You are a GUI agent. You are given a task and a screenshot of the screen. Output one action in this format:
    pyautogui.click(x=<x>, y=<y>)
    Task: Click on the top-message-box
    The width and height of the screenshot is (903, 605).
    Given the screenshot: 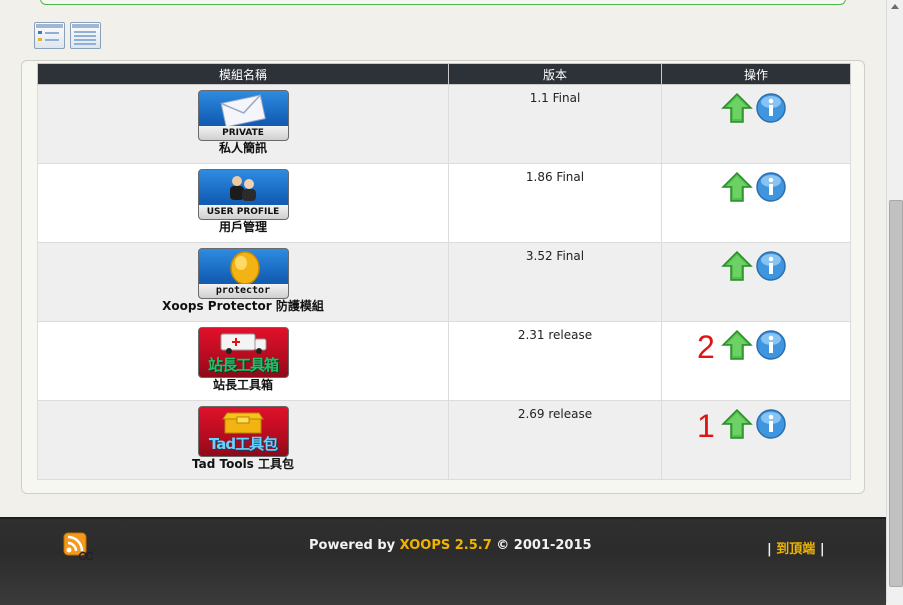 What is the action you would take?
    pyautogui.click(x=443, y=2)
    